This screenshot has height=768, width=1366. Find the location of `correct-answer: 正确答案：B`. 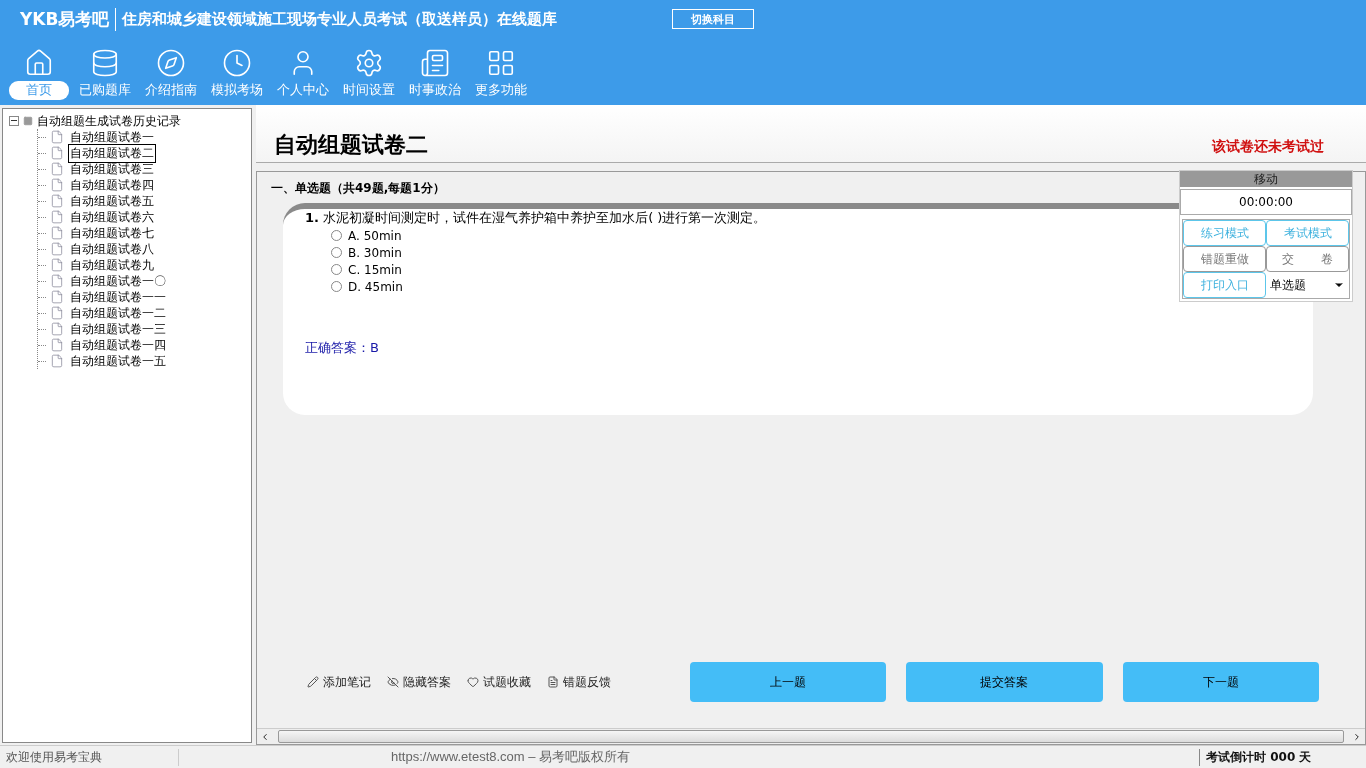

correct-answer: 正确答案：B is located at coordinates (342, 348).